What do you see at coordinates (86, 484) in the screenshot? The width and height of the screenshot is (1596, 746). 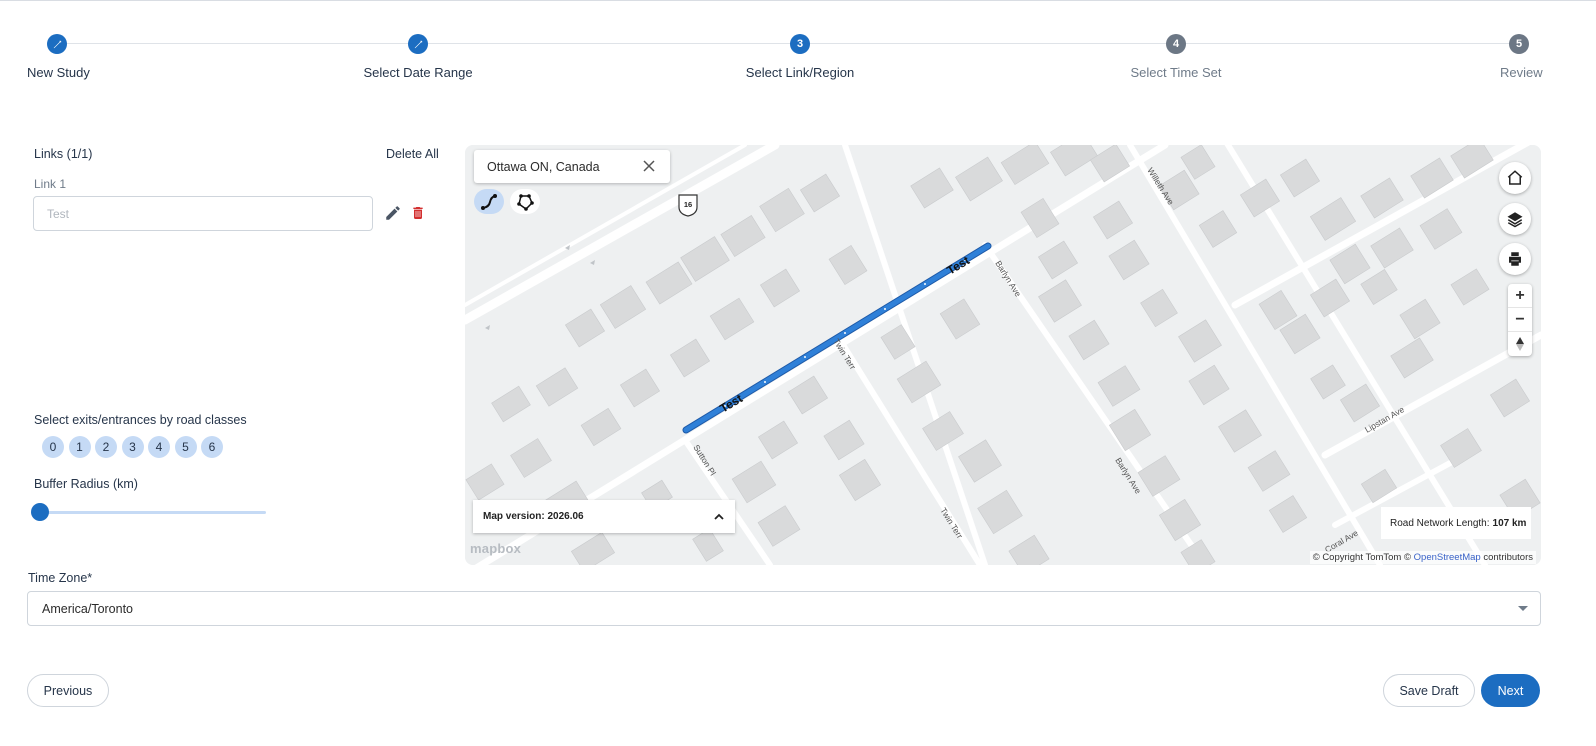 I see `buffer-radius-title: Buffer Radius (km)` at bounding box center [86, 484].